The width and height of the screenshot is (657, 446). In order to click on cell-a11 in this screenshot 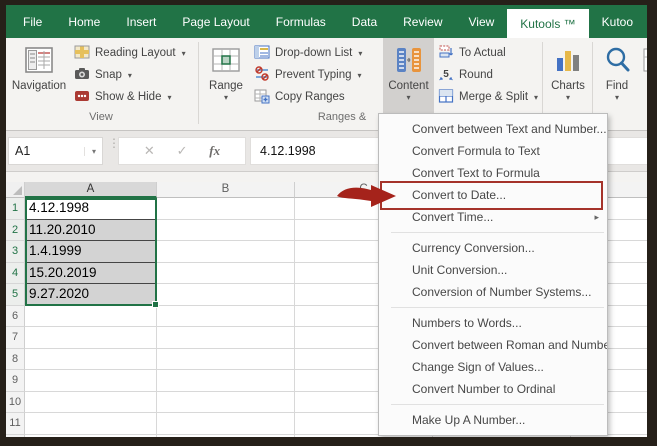, I will do `click(91, 424)`.